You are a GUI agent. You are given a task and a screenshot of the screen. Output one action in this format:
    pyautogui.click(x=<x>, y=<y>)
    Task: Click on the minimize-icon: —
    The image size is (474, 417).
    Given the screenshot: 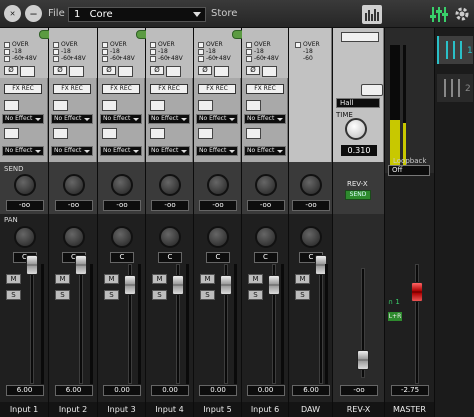 What is the action you would take?
    pyautogui.click(x=33, y=13)
    